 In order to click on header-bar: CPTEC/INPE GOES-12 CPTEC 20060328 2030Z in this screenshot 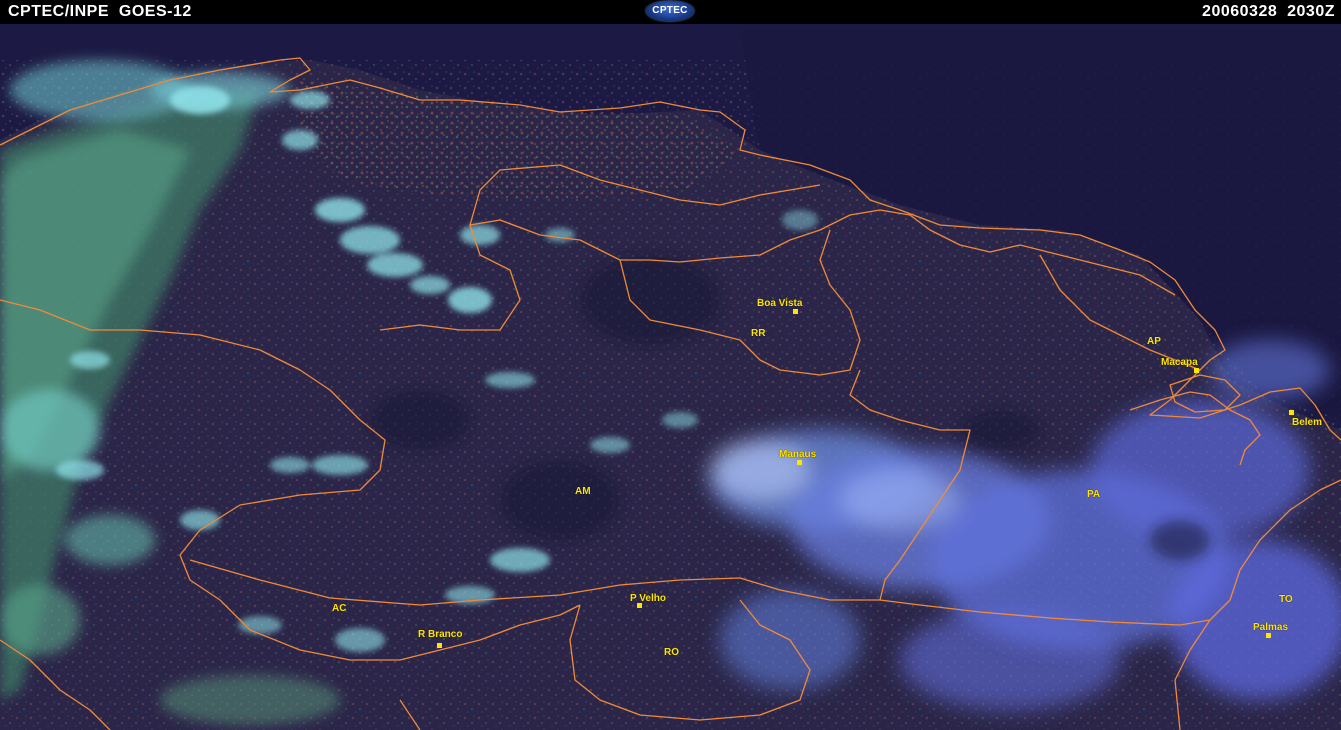, I will do `click(670, 12)`.